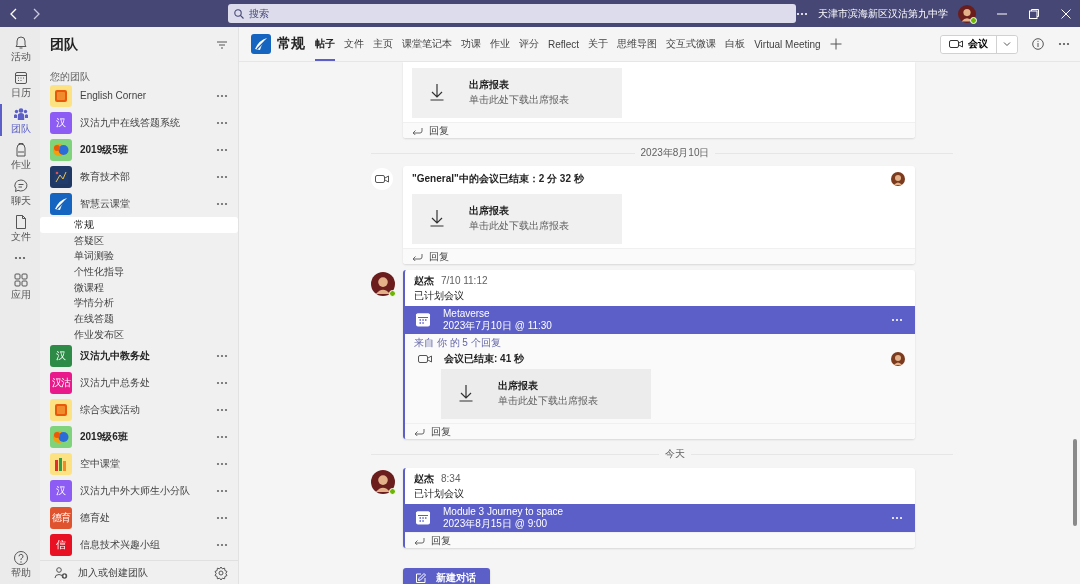  Describe the element at coordinates (637, 44) in the screenshot. I see `tab: 思维导图` at that location.